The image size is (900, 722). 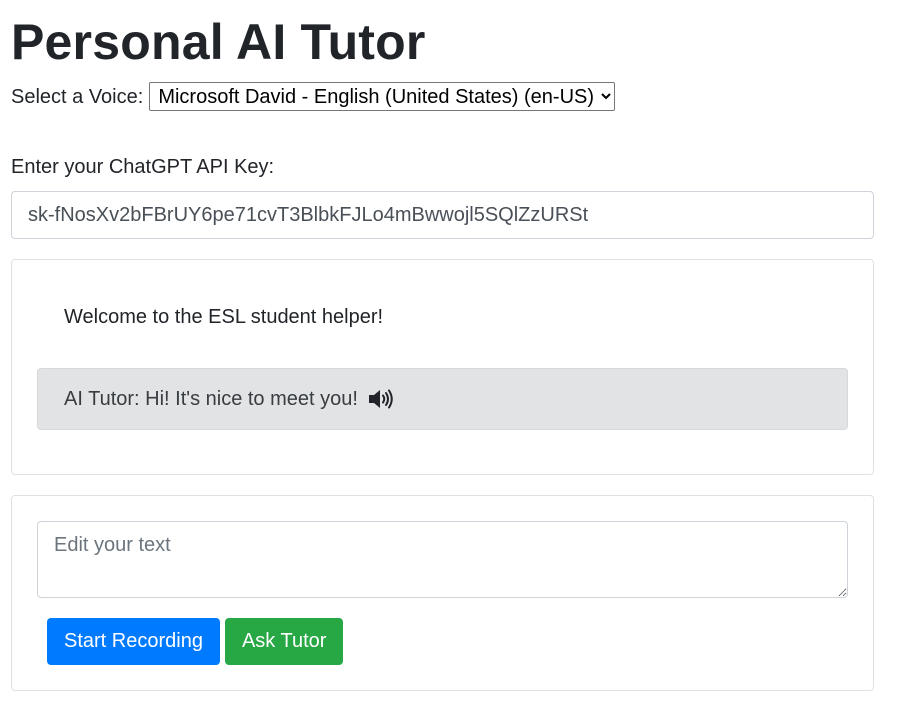 What do you see at coordinates (442, 559) in the screenshot?
I see `edit-text-input` at bounding box center [442, 559].